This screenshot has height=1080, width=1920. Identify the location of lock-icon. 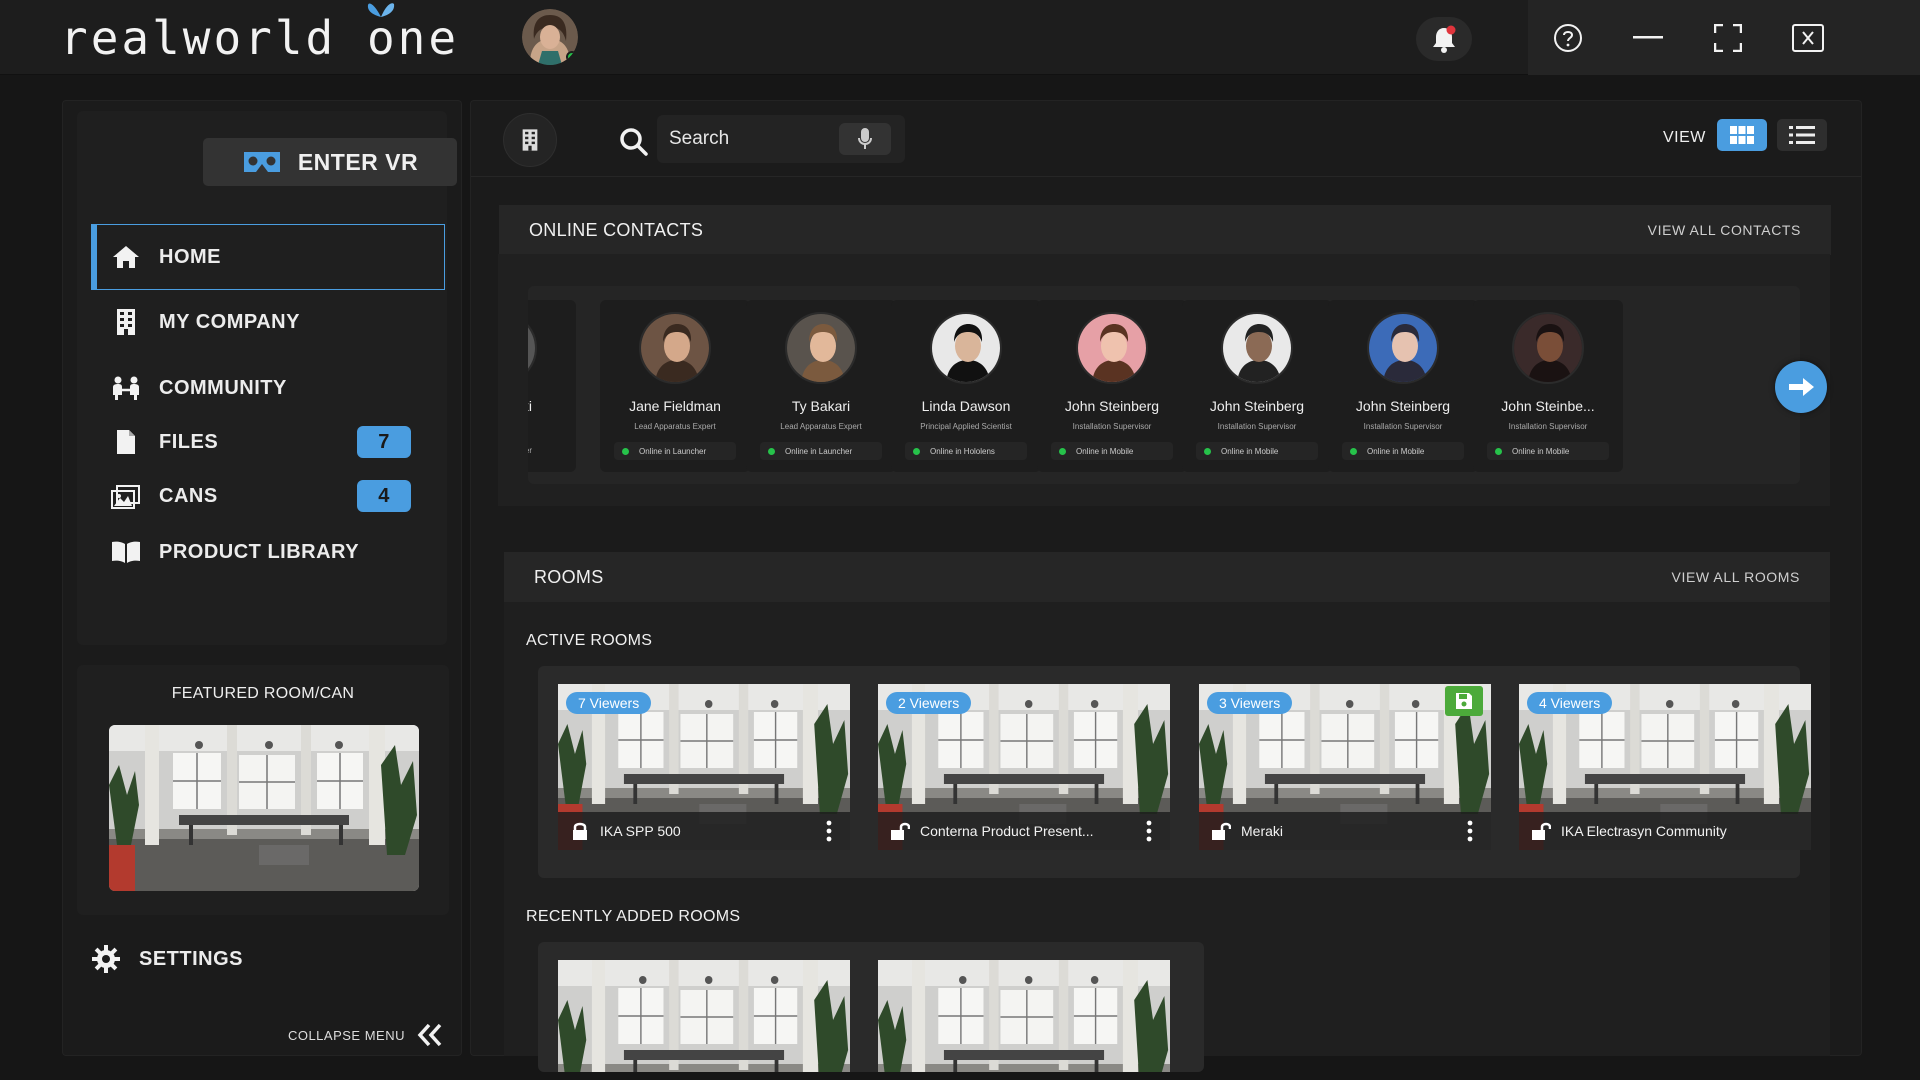
(580, 831).